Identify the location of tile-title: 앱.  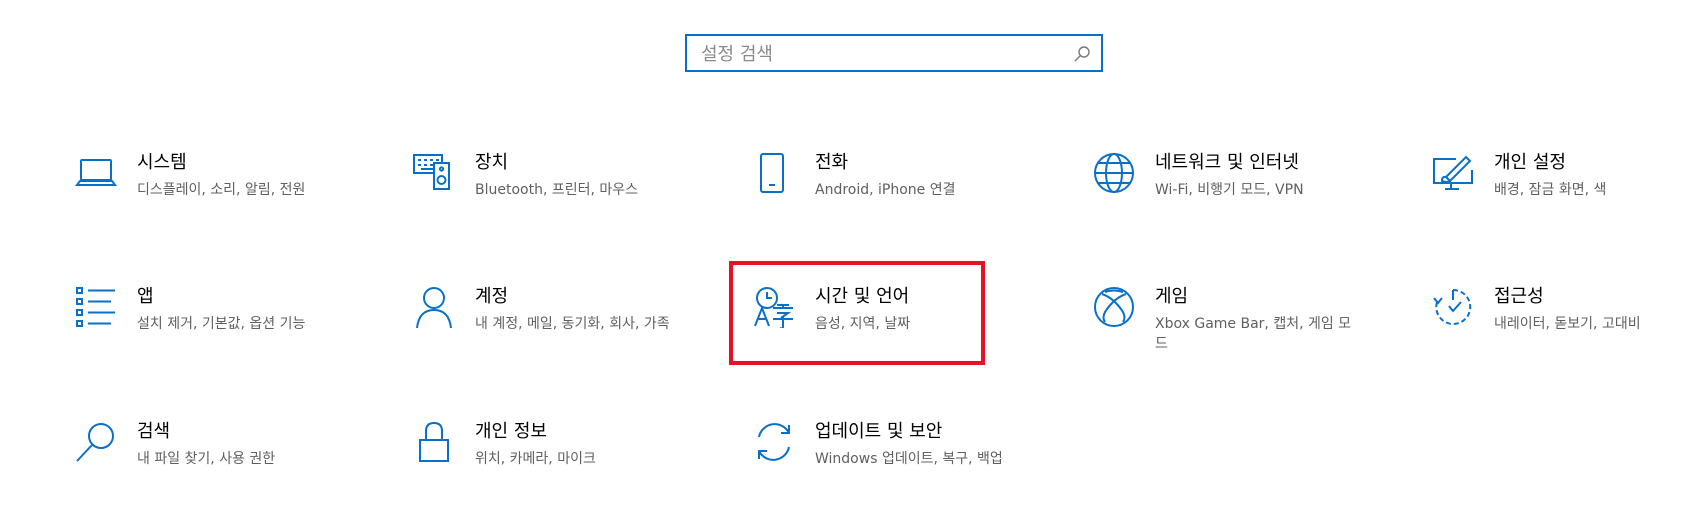
(145, 296).